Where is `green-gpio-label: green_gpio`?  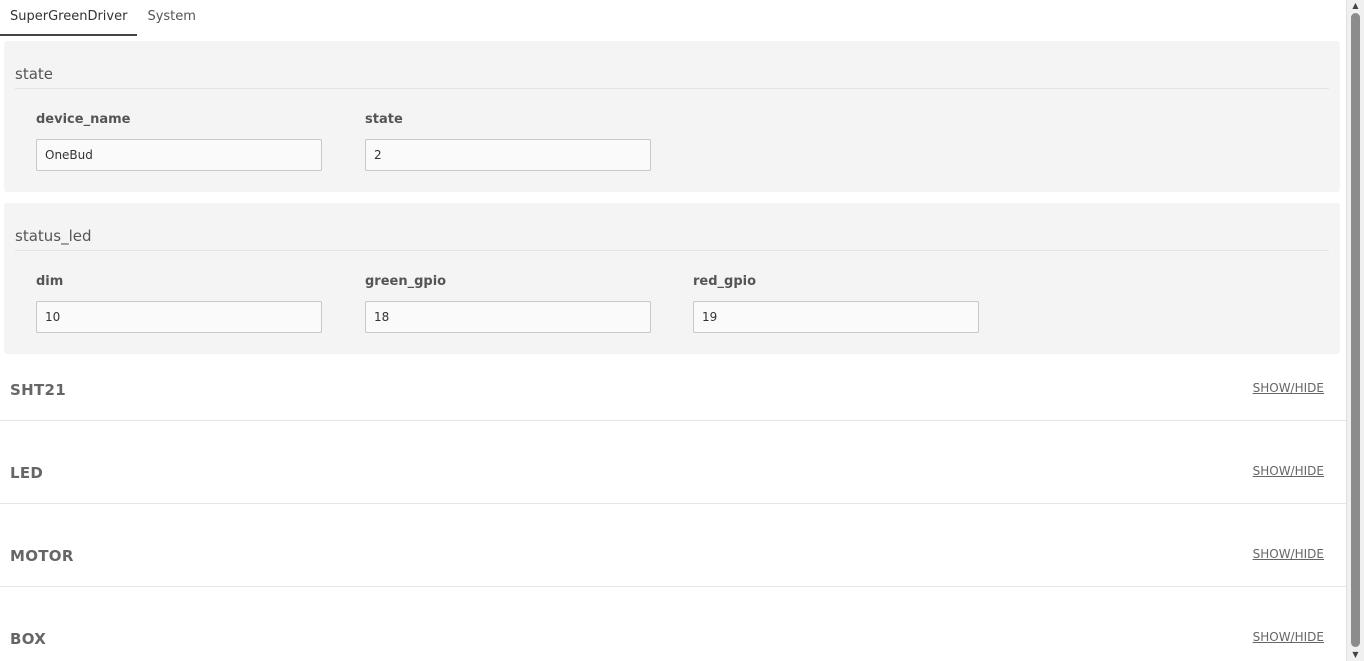
green-gpio-label: green_gpio is located at coordinates (406, 281).